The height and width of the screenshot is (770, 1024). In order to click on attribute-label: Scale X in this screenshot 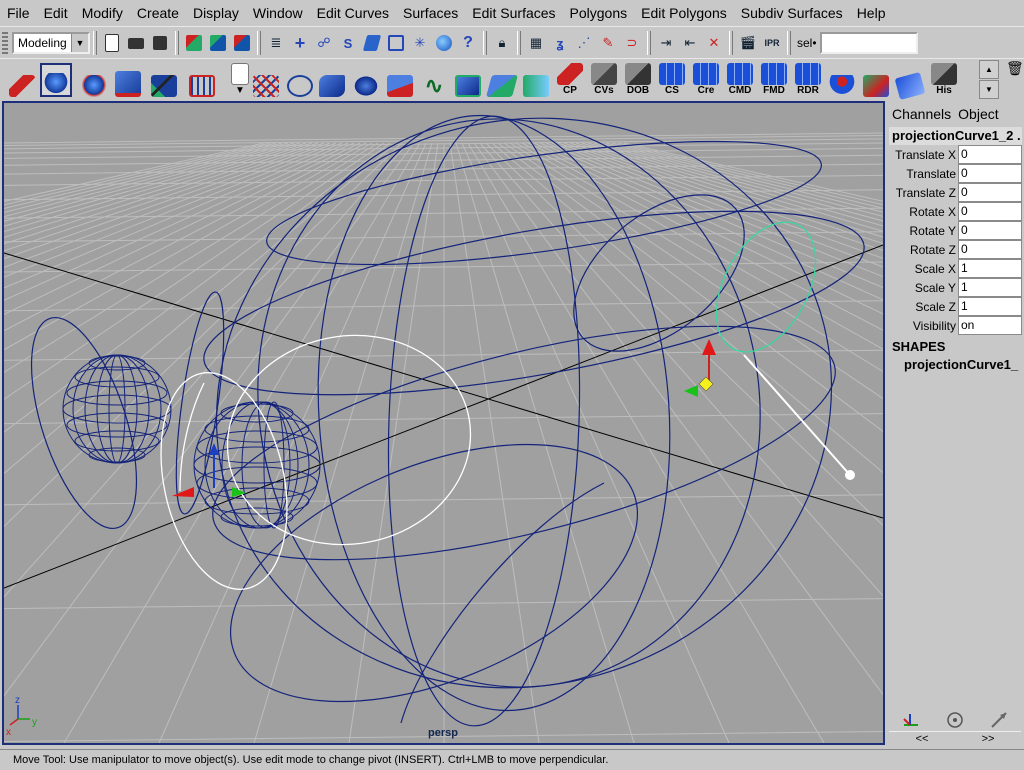, I will do `click(922, 269)`.